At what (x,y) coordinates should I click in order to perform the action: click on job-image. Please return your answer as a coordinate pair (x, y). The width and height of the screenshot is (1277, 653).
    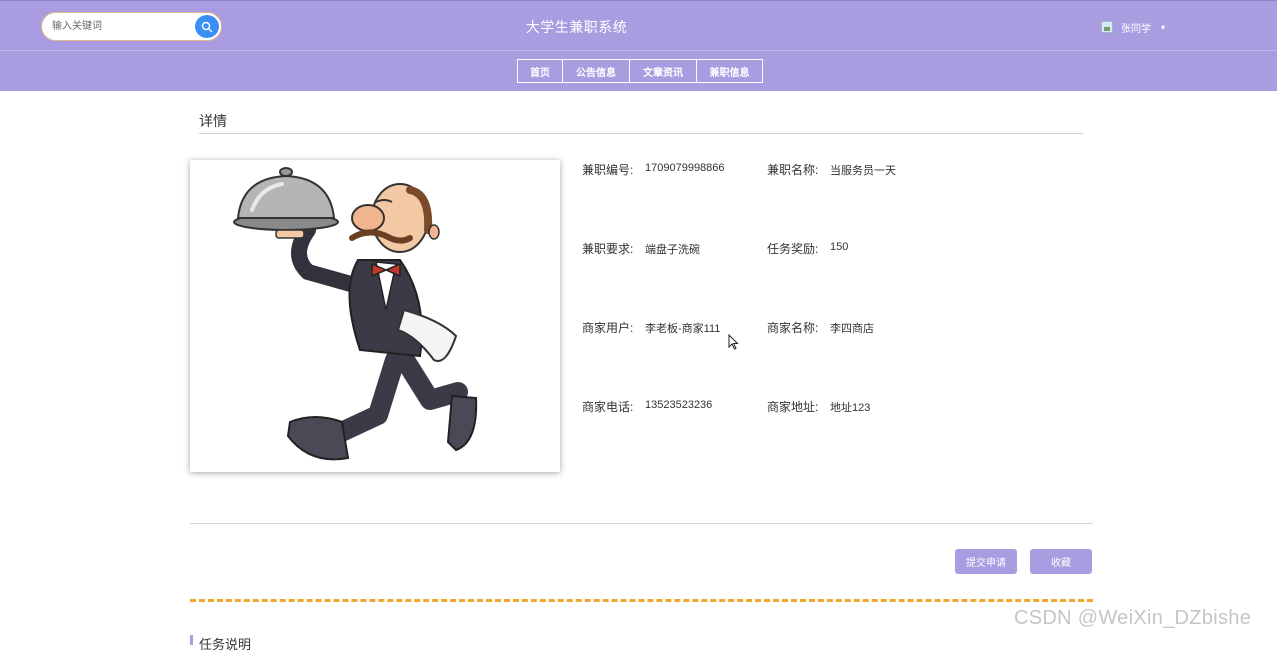
    Looking at the image, I should click on (375, 316).